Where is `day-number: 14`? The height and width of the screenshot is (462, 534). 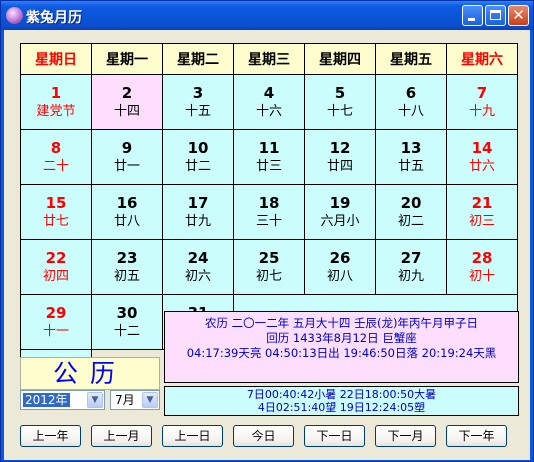
day-number: 14 is located at coordinates (482, 148).